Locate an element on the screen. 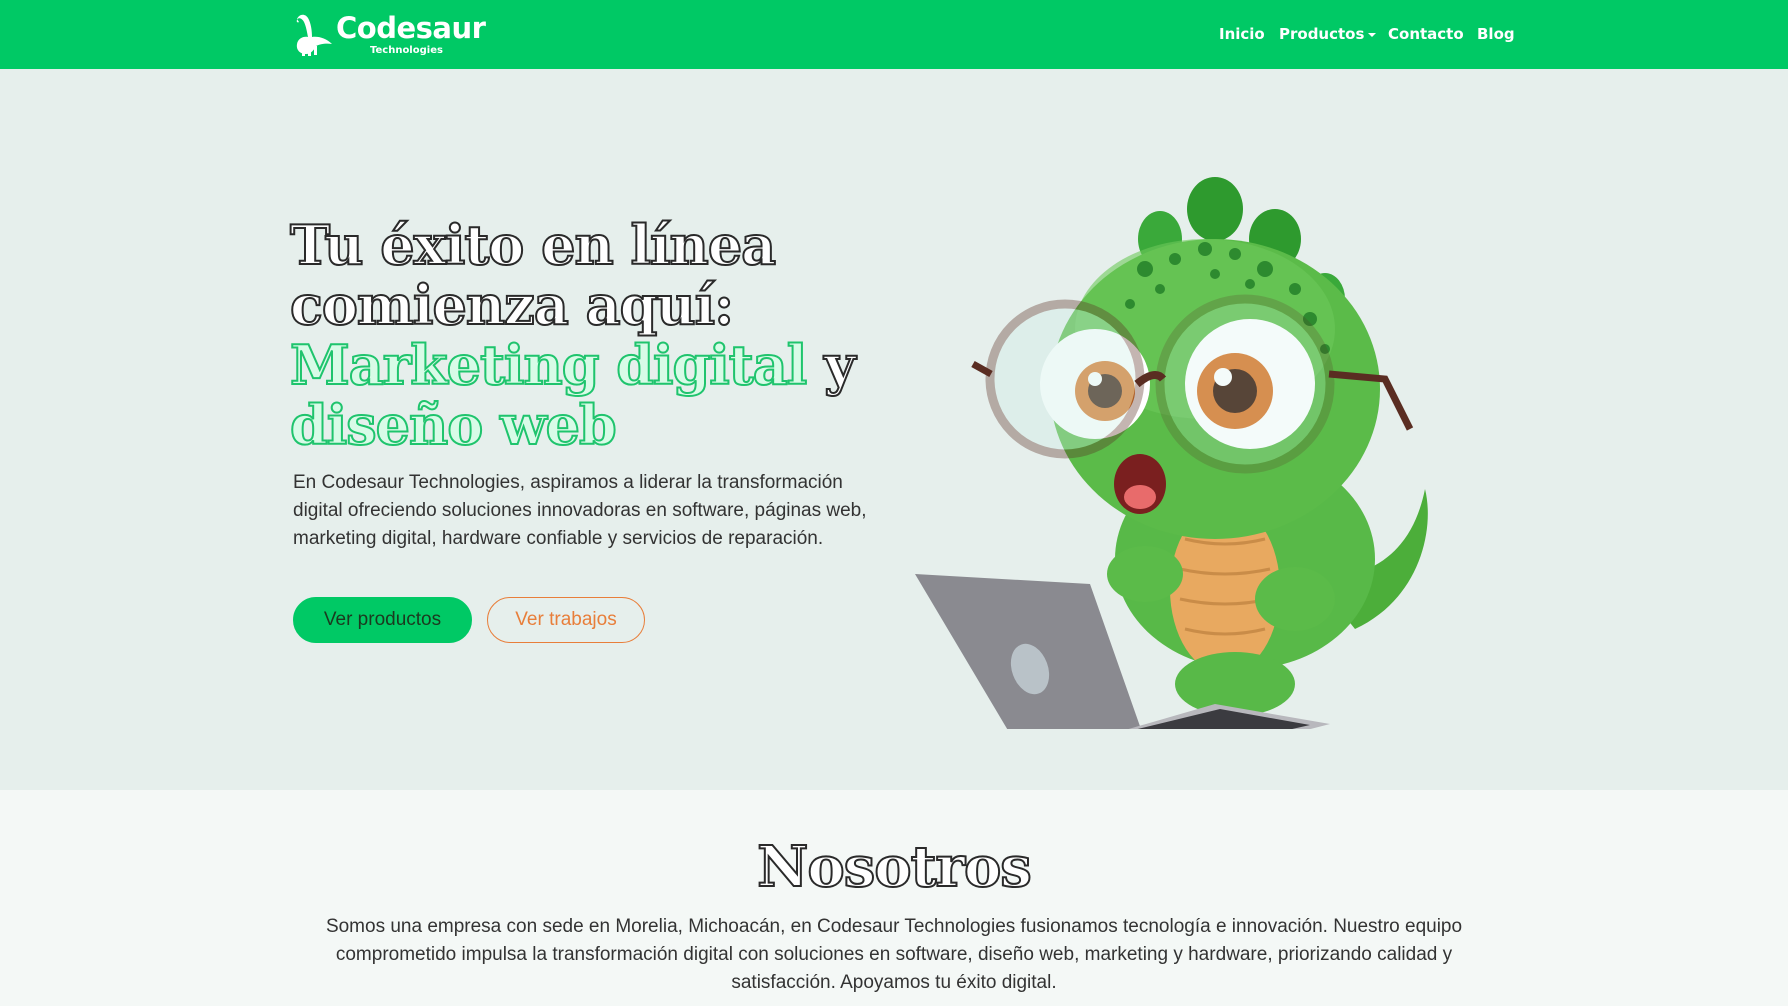 The image size is (1788, 1006). ver-productos-button: Ver productos is located at coordinates (382, 620).